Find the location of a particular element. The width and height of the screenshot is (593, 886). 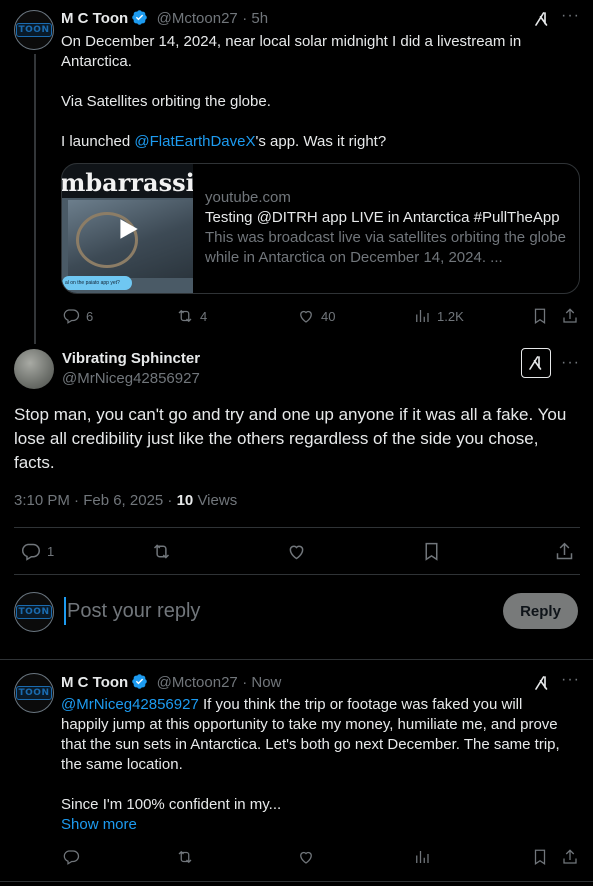

post-timestamp: 3:10 PM · Feb 6, 2025 · 10 Views is located at coordinates (126, 500).